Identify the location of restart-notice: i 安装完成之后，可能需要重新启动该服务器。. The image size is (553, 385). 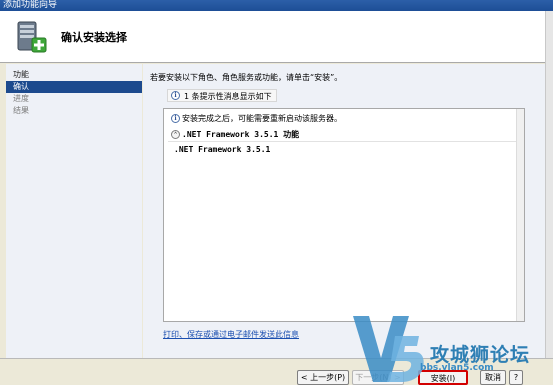
(345, 119).